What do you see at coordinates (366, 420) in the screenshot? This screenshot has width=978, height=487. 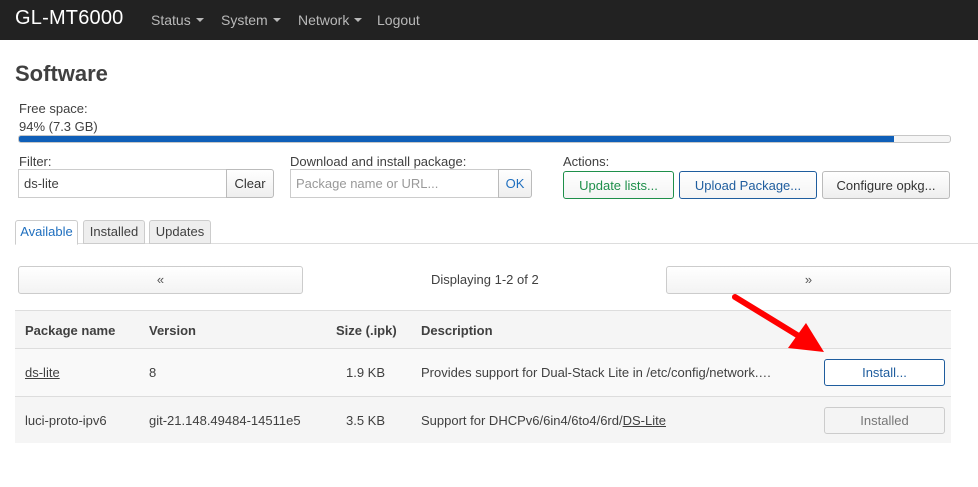 I see `package-size: 3.5 KB` at bounding box center [366, 420].